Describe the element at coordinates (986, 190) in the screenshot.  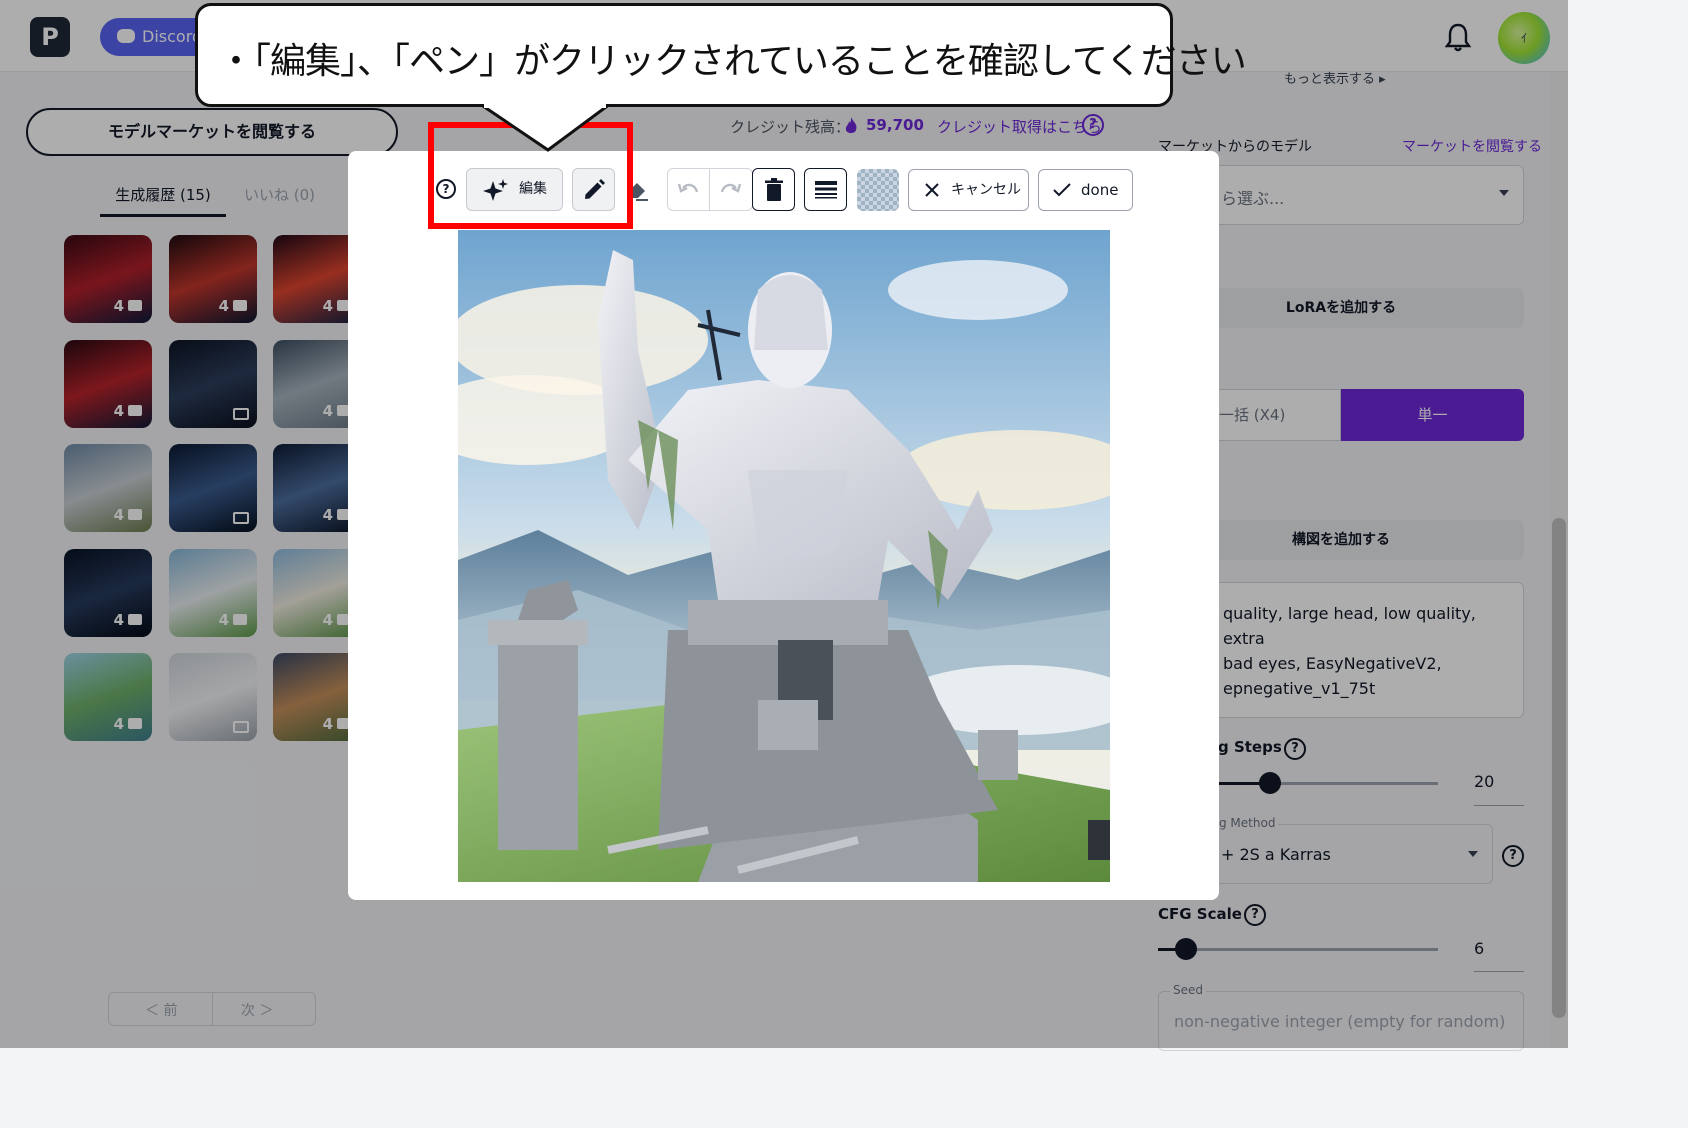
I see `cancel-label: キャンセル` at that location.